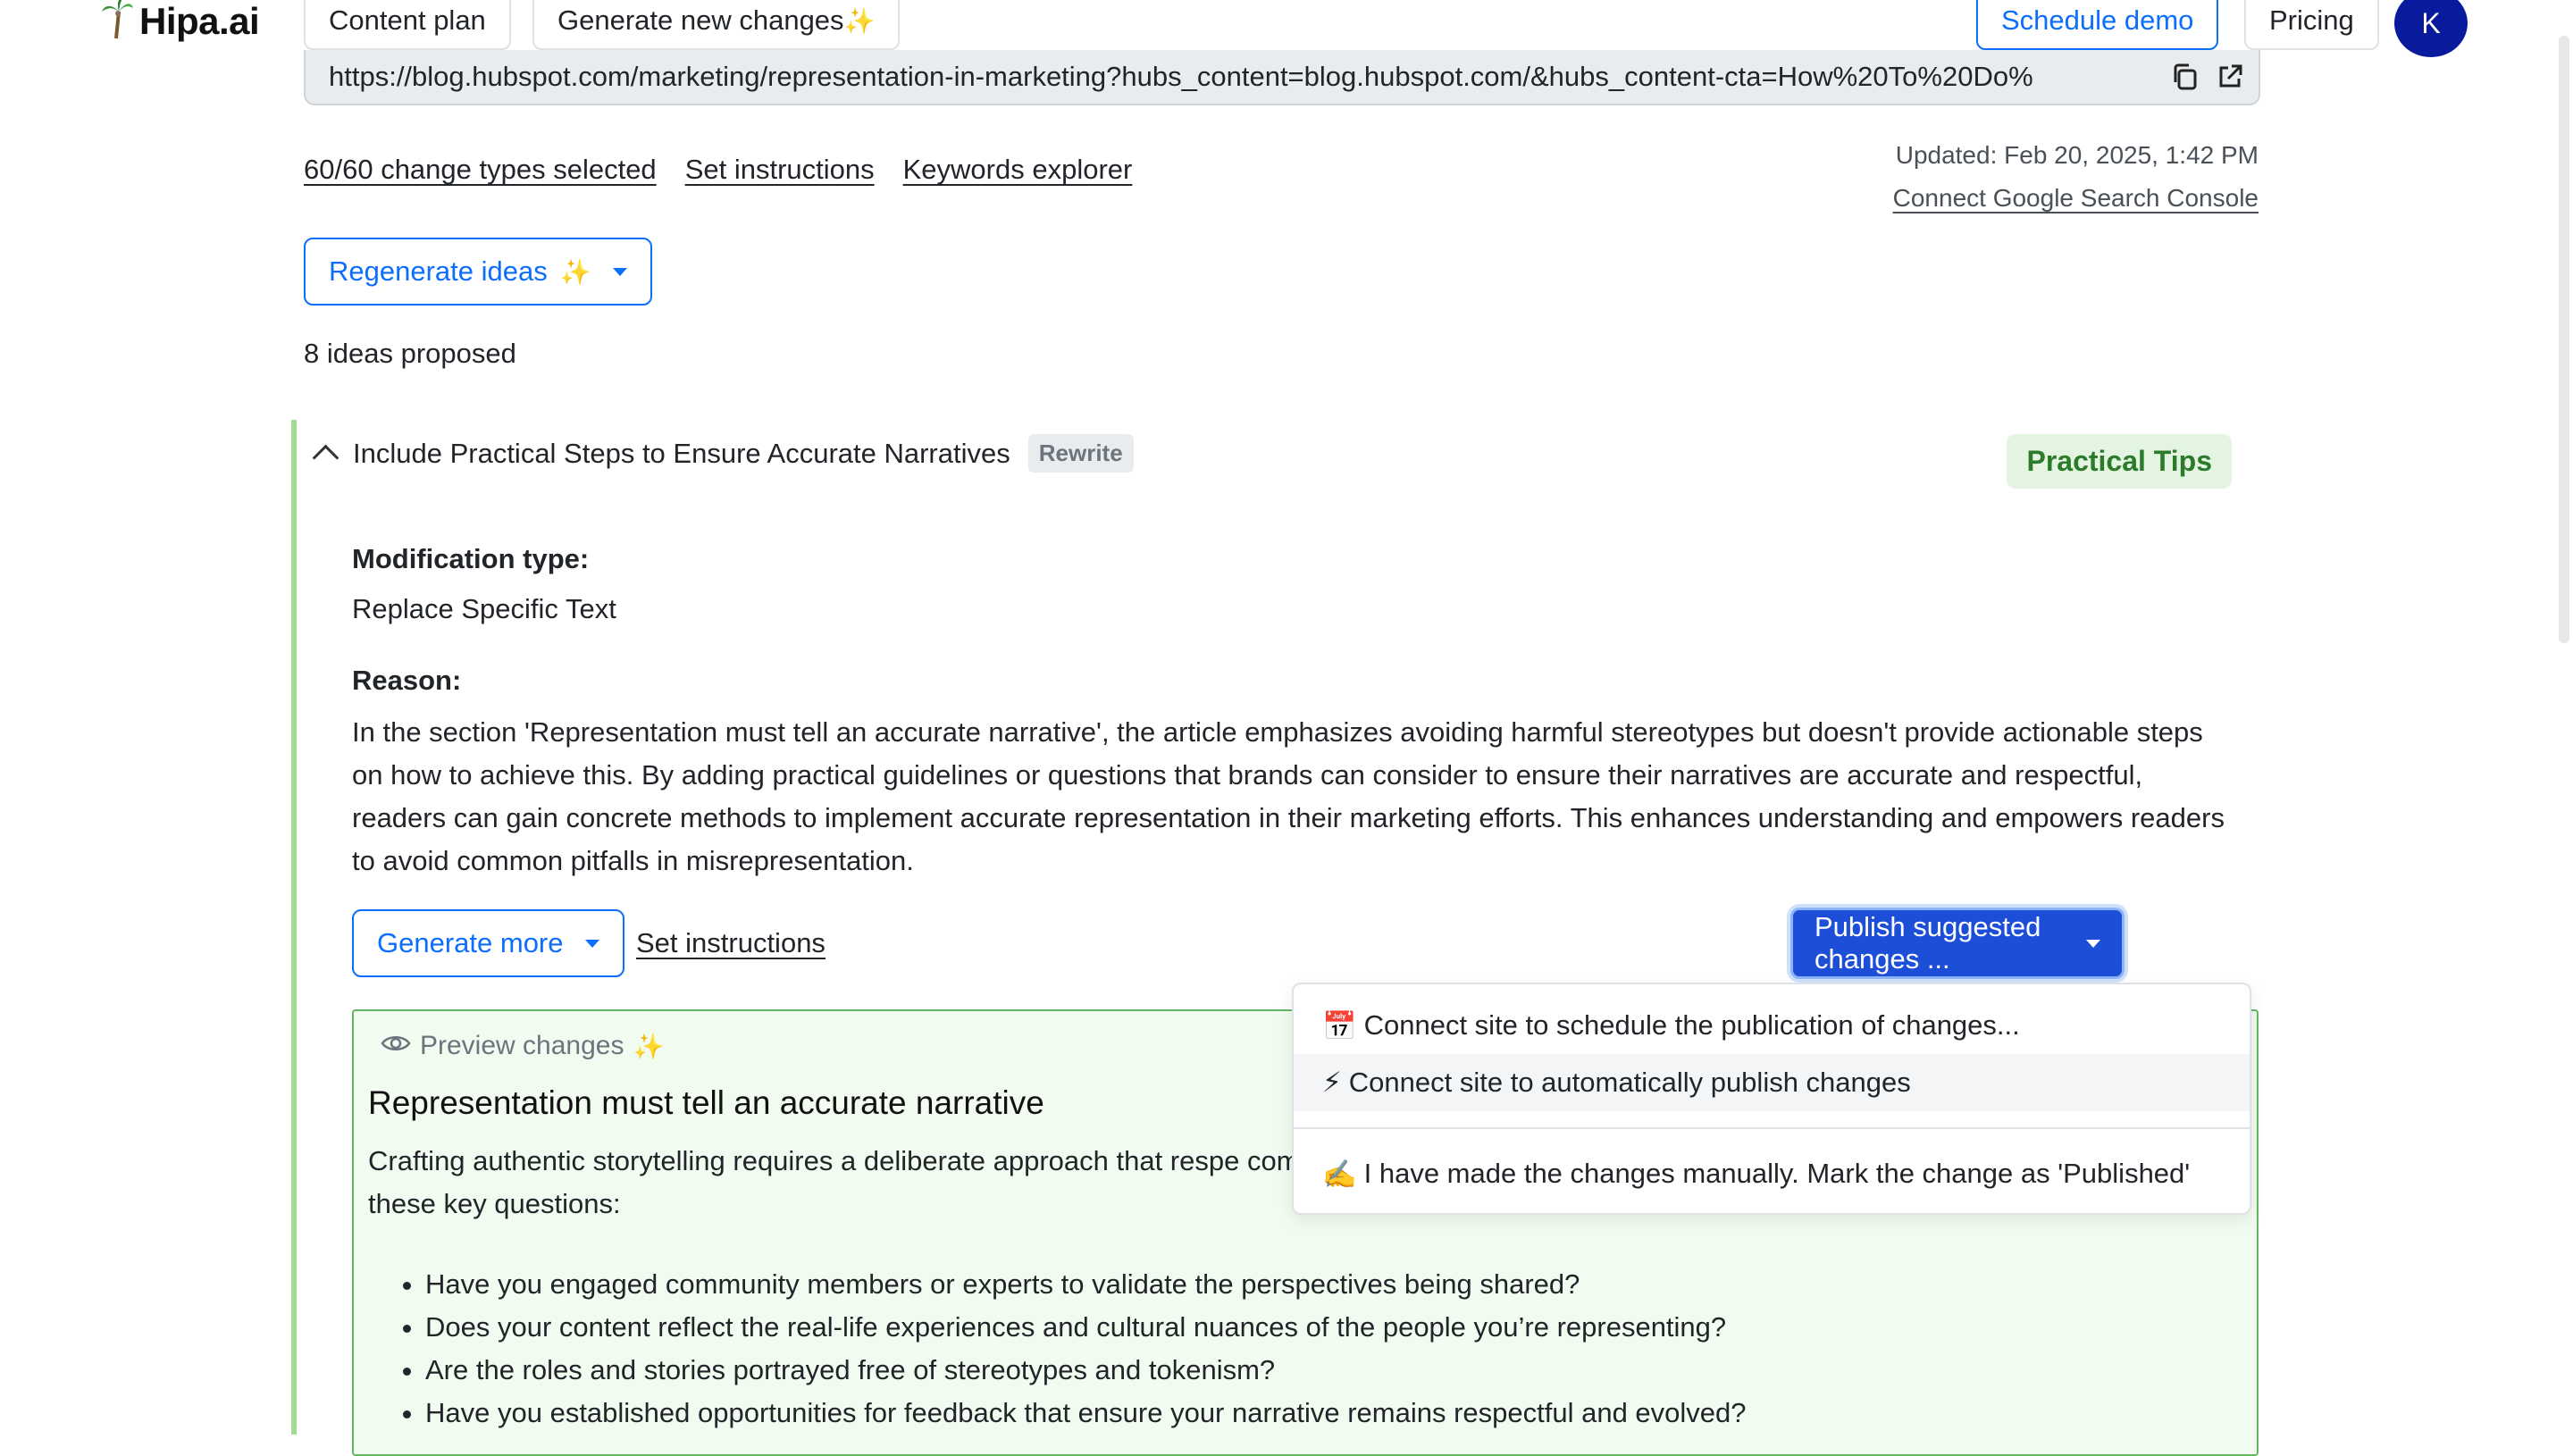 The width and height of the screenshot is (2573, 1456). Describe the element at coordinates (2311, 20) in the screenshot. I see `pricing-label: Pricing` at that location.